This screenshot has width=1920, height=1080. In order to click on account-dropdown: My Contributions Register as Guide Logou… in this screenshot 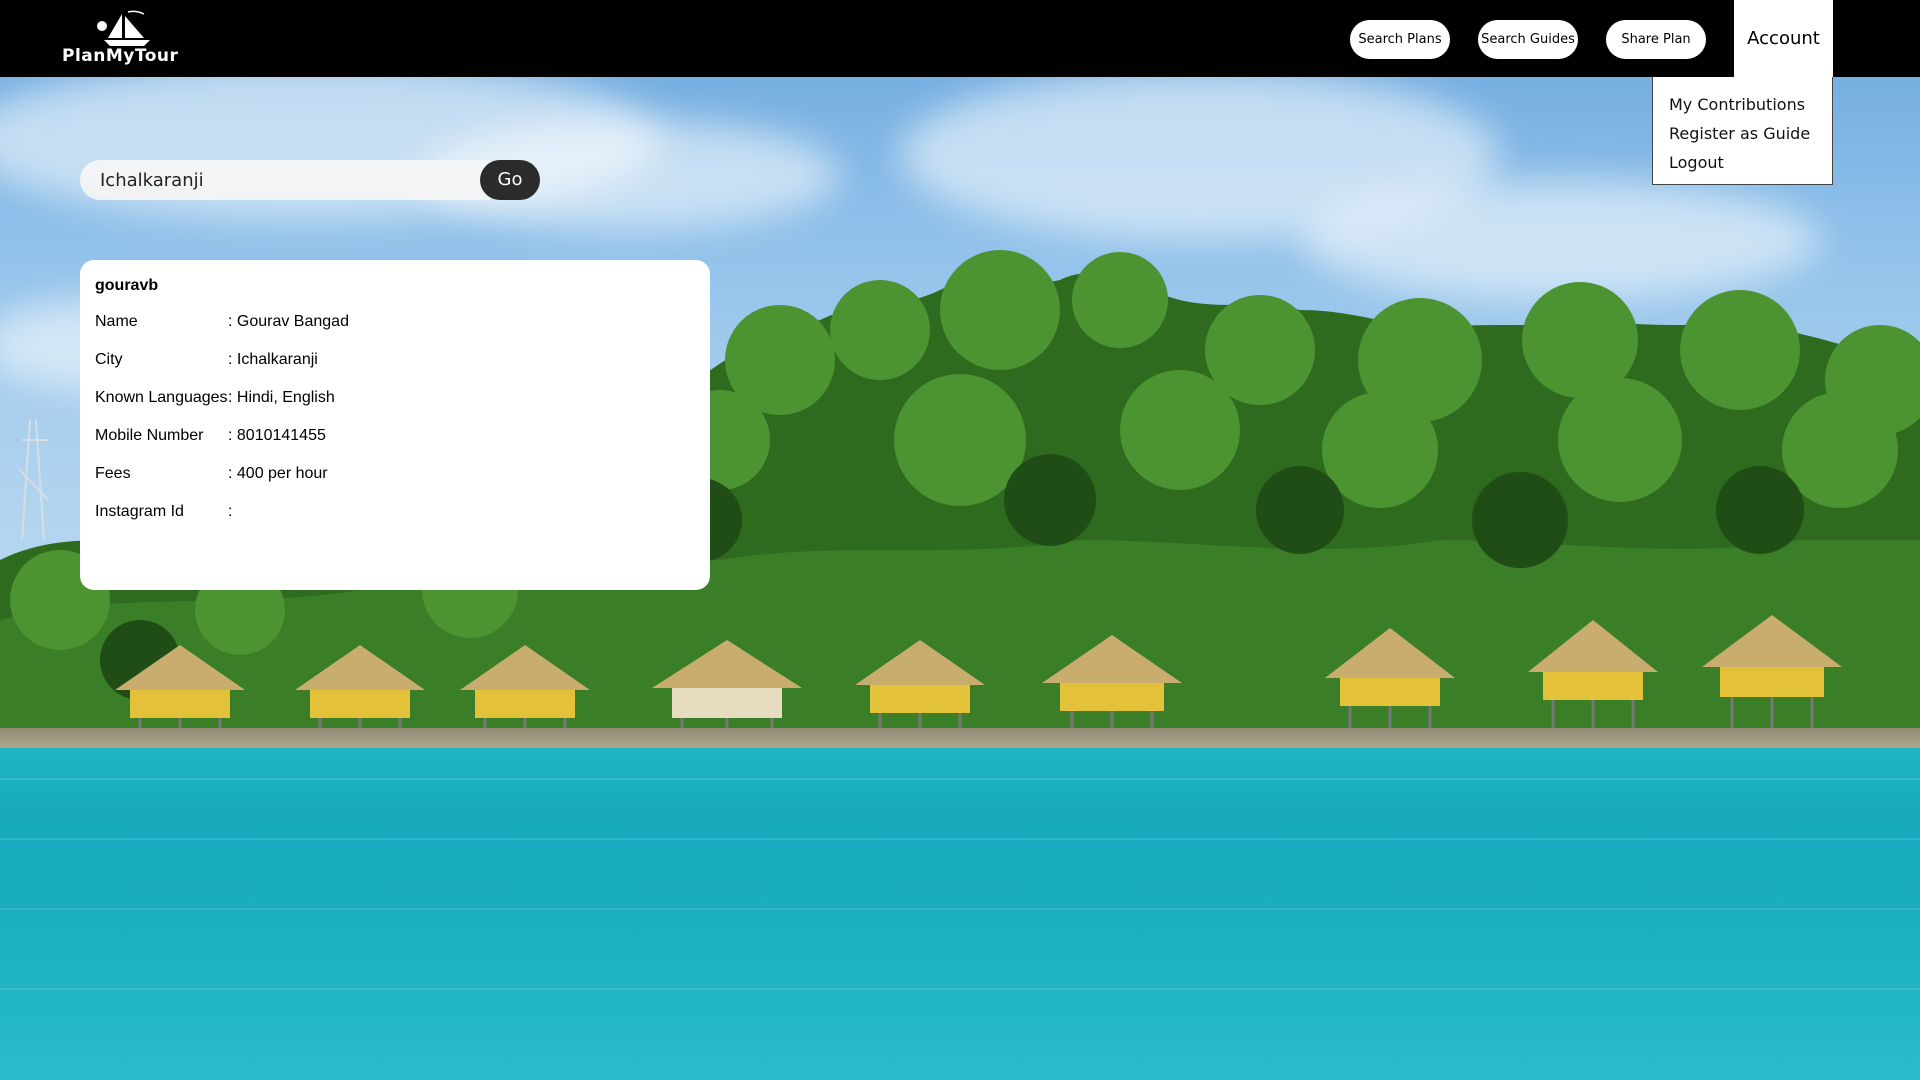, I will do `click(1742, 131)`.